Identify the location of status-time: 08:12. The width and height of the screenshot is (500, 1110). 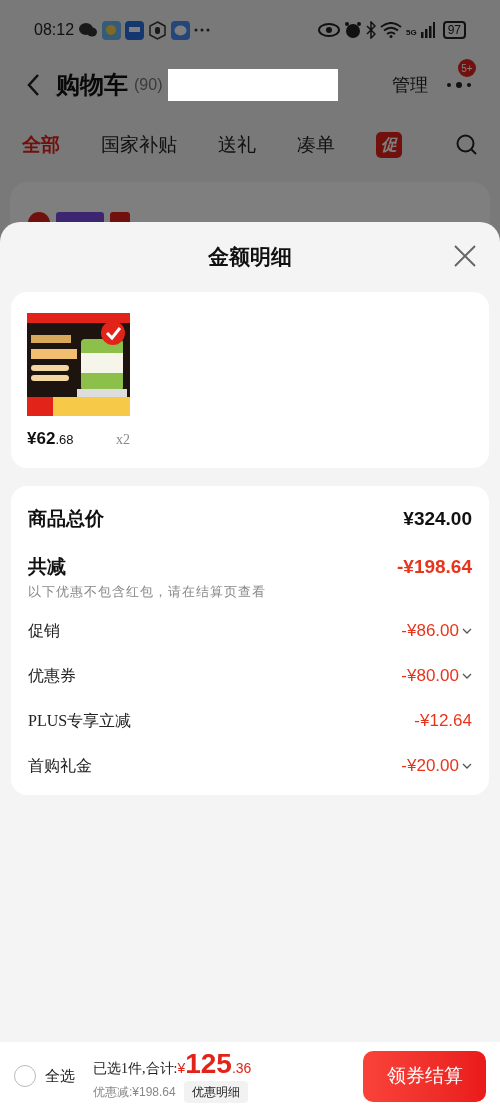
(54, 30).